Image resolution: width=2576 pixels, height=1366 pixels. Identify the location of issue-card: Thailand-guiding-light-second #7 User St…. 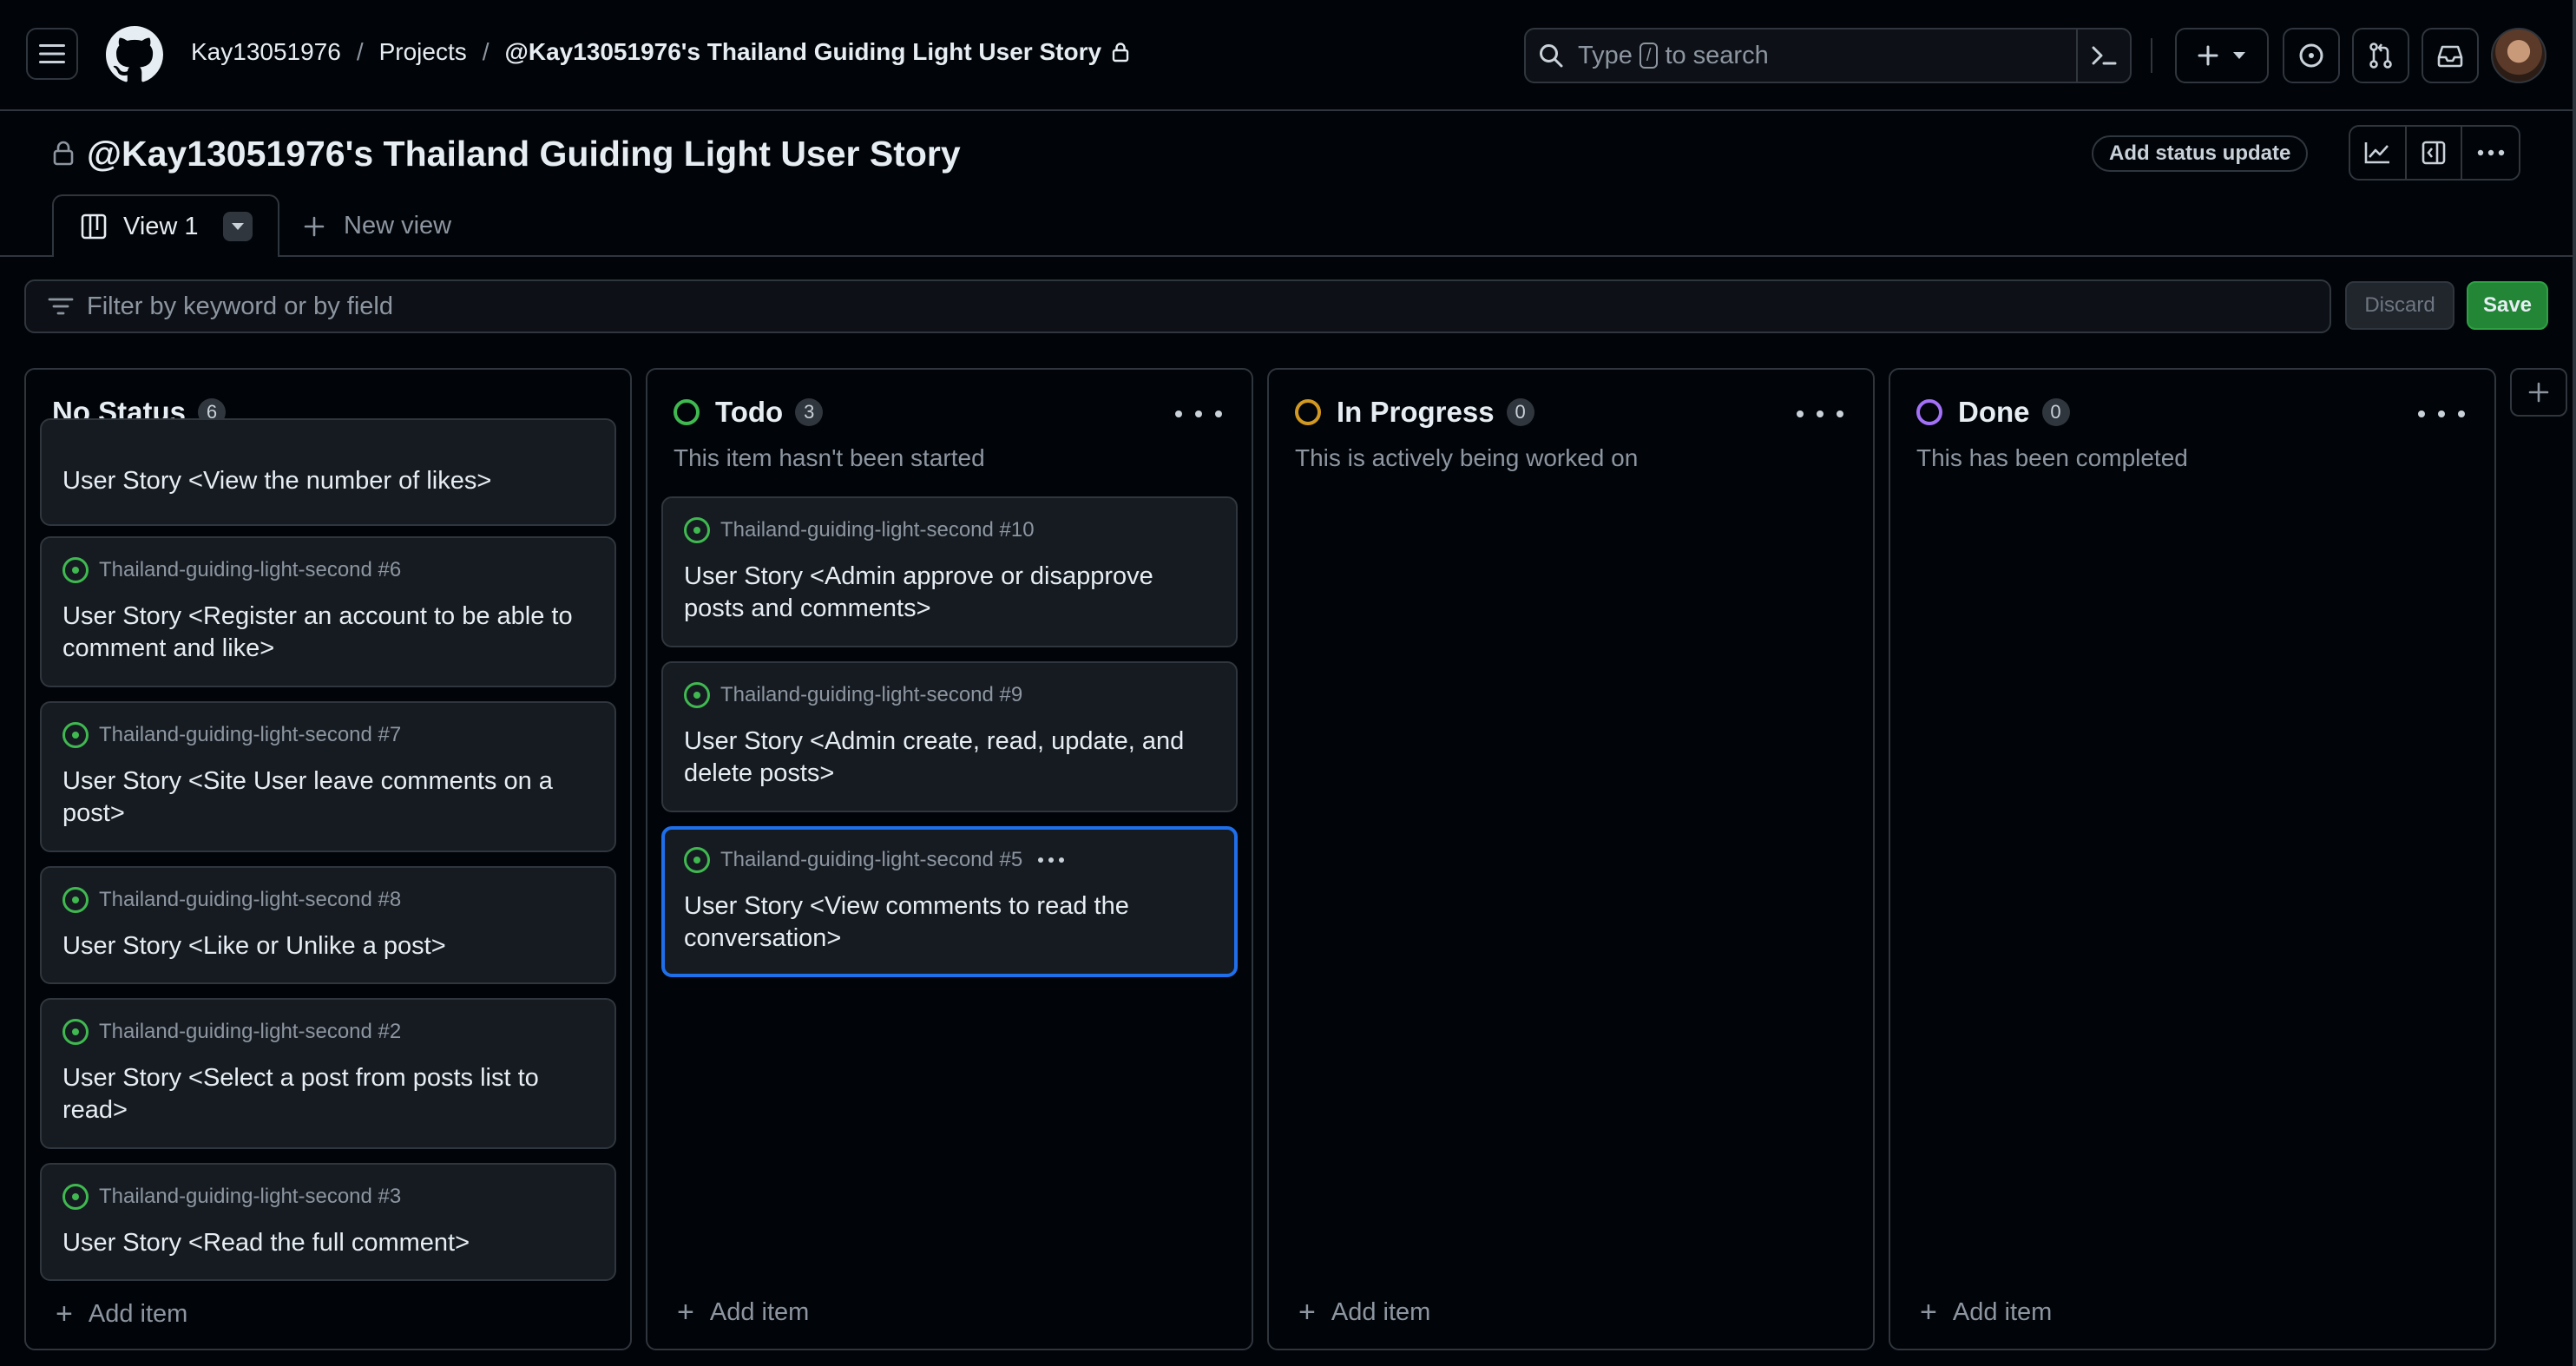
(328, 776).